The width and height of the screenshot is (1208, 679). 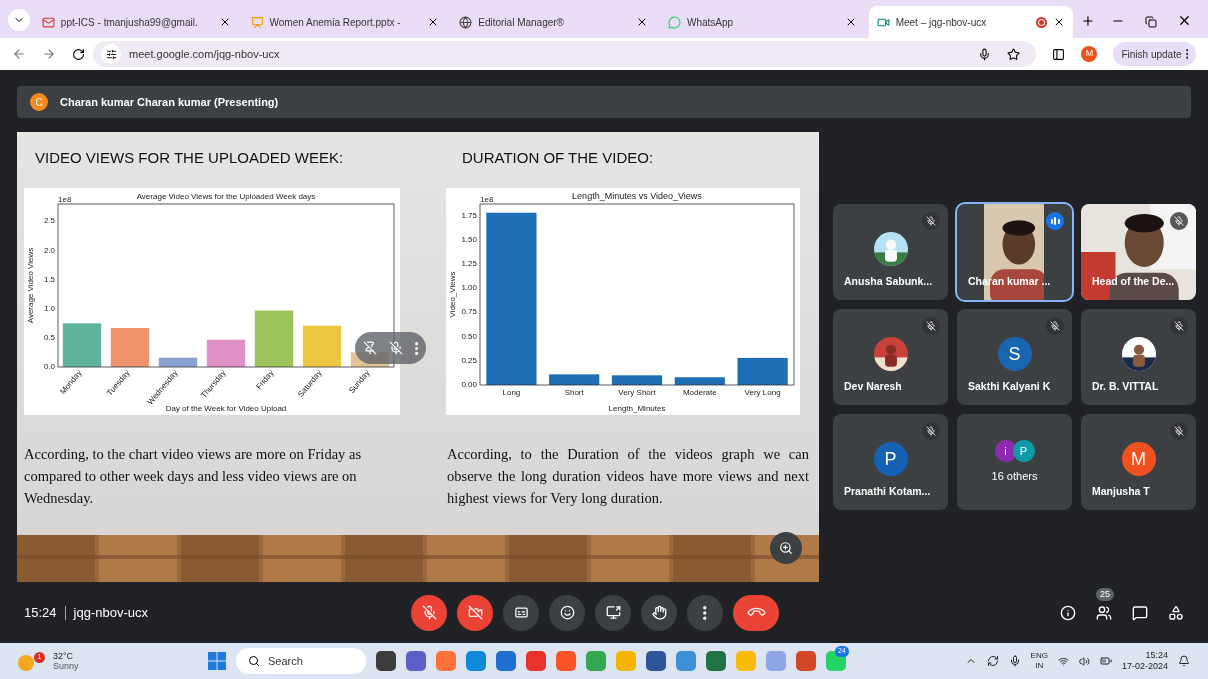 I want to click on temperature: 32°C, so click(x=64, y=656).